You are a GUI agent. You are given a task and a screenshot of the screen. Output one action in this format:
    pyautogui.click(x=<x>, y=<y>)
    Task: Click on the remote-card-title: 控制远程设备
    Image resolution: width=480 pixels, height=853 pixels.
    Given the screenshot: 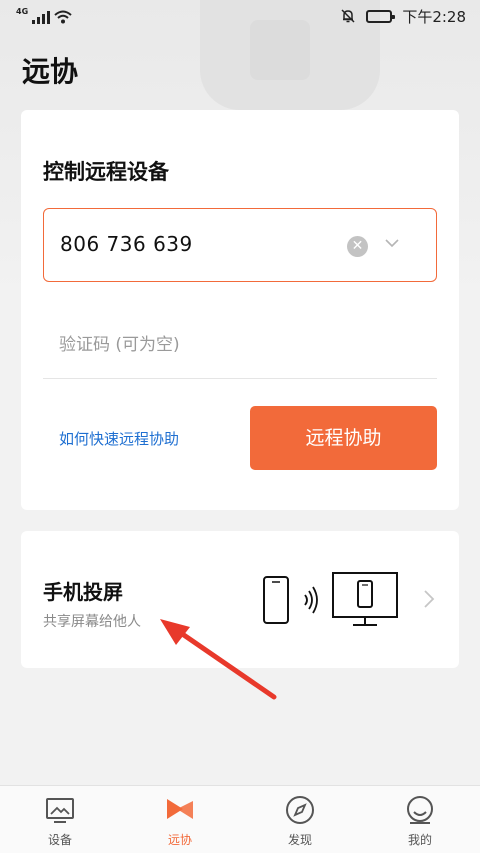 What is the action you would take?
    pyautogui.click(x=106, y=172)
    